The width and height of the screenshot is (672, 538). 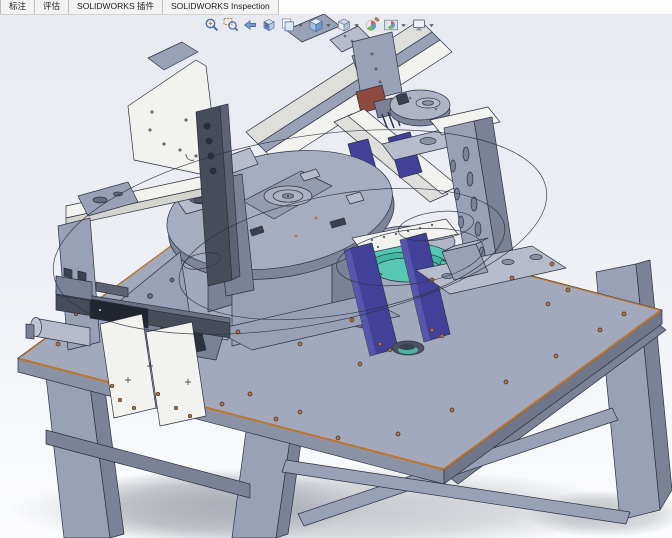 I want to click on ribbon-tab-2: 评估, so click(x=52, y=7).